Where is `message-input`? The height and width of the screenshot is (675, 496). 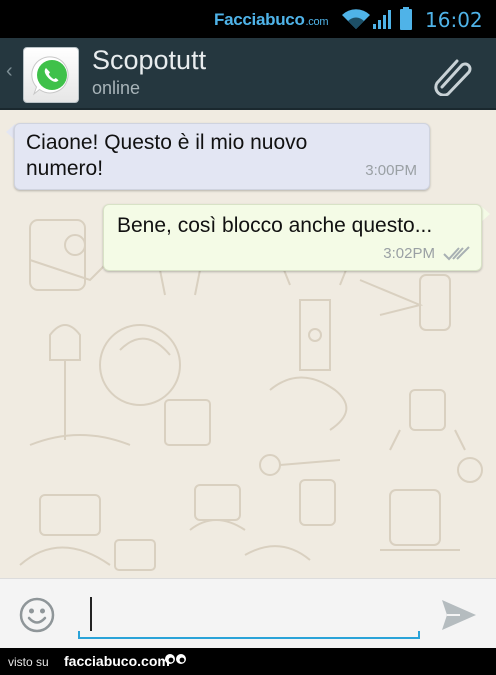 message-input is located at coordinates (249, 616).